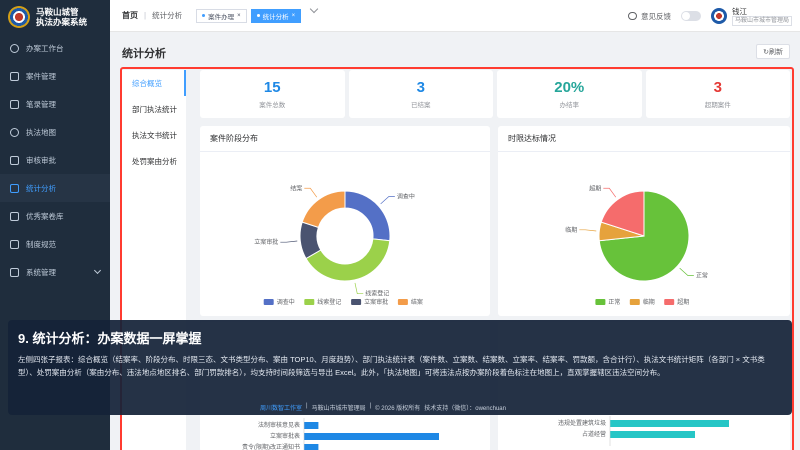  What do you see at coordinates (272, 87) in the screenshot?
I see `kpi-value: 15` at bounding box center [272, 87].